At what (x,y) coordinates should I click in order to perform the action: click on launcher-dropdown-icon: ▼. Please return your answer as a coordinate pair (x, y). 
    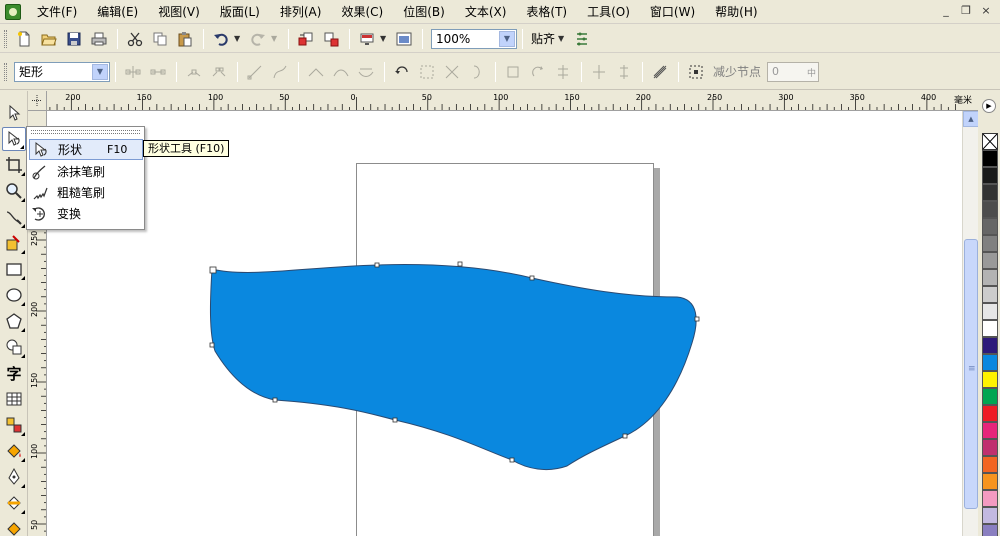
    Looking at the image, I should click on (384, 38).